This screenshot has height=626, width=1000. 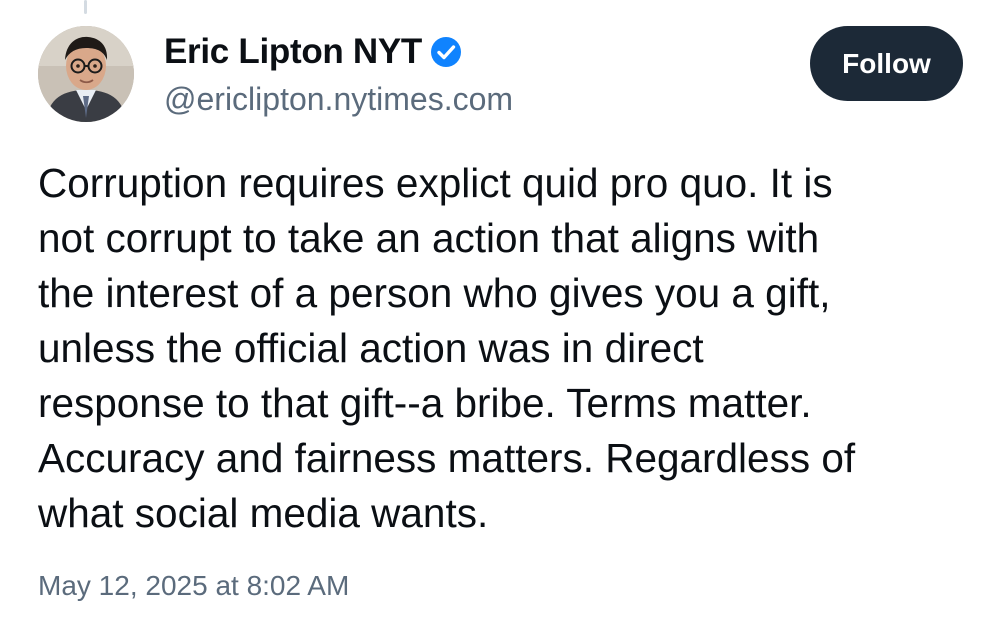 I want to click on verified-check-icon, so click(x=446, y=52).